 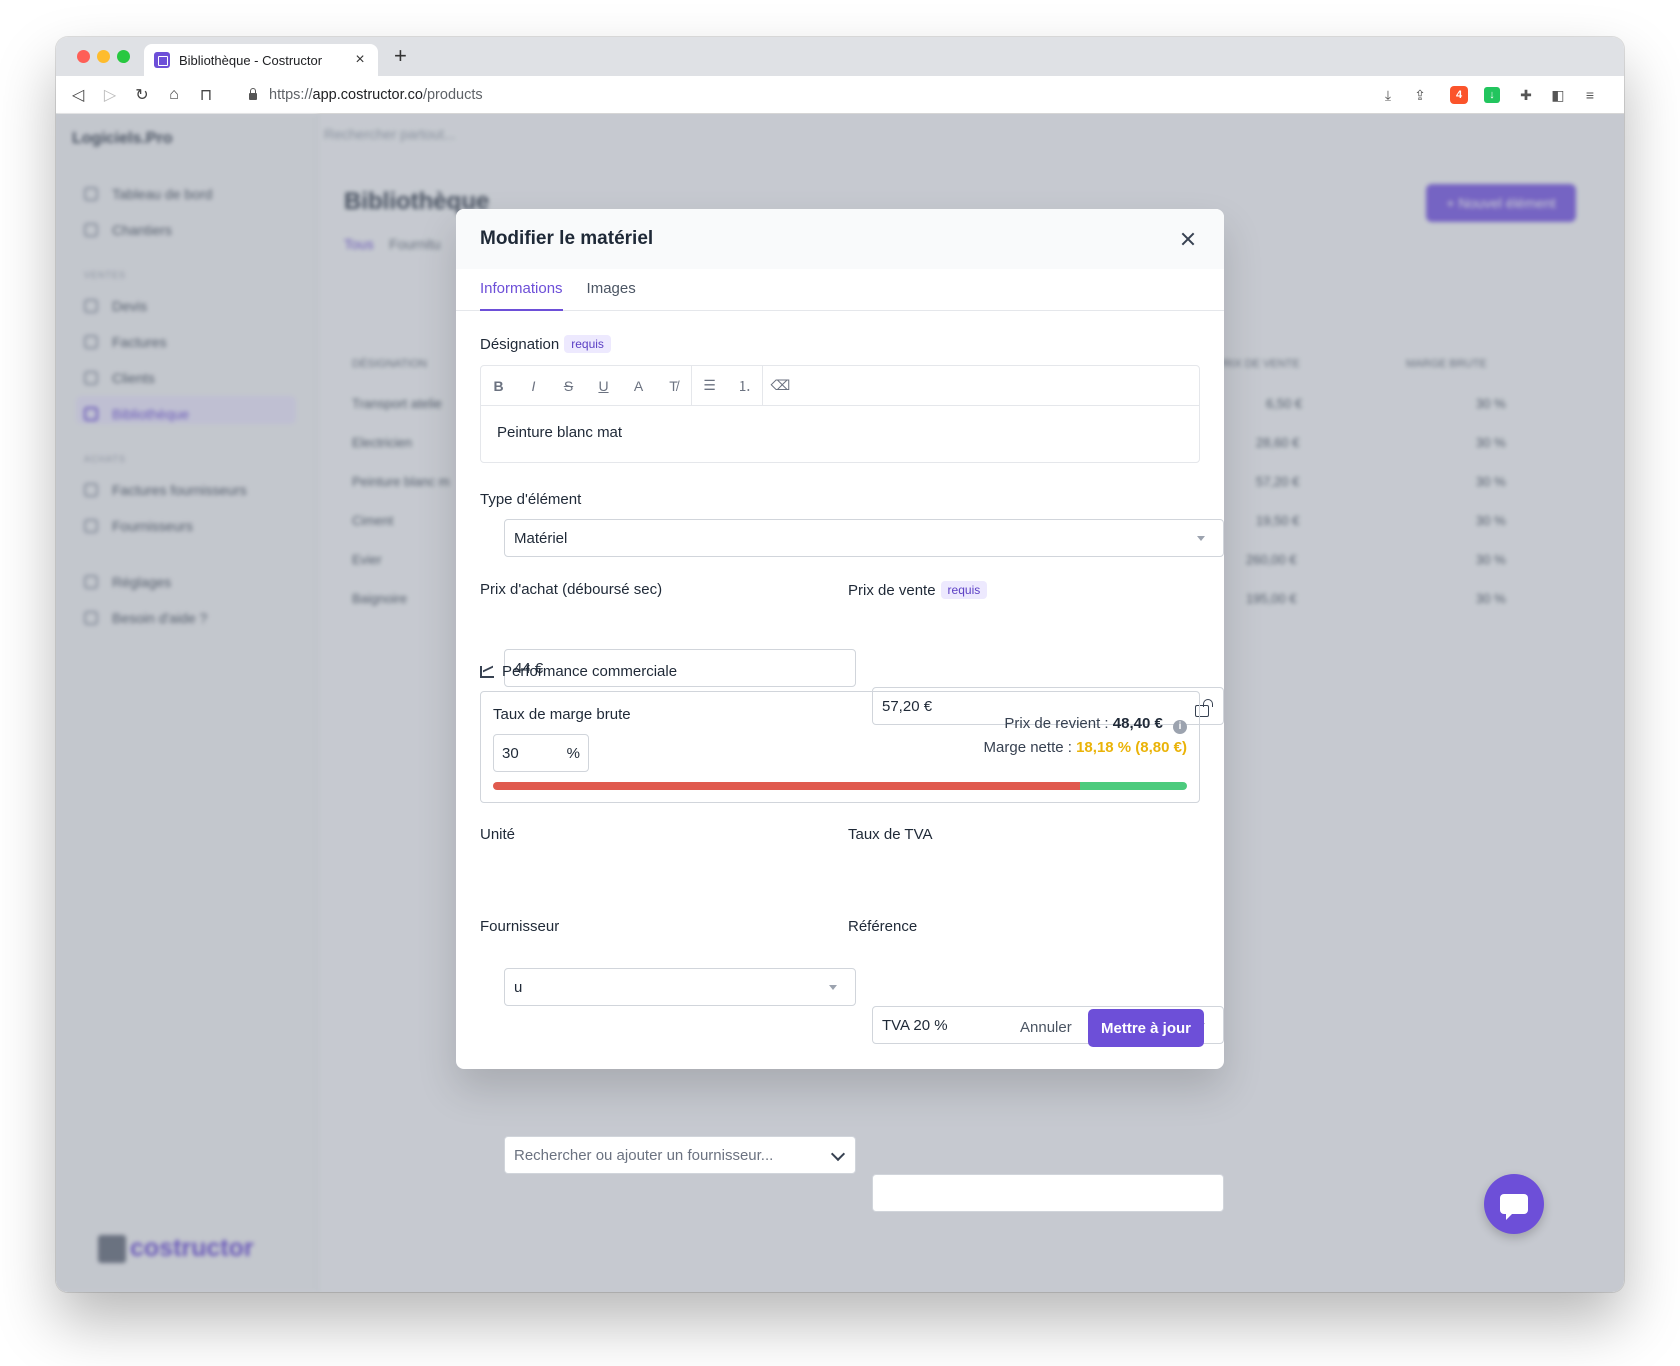 What do you see at coordinates (1146, 1028) in the screenshot?
I see `update-button: Mettre à jour` at bounding box center [1146, 1028].